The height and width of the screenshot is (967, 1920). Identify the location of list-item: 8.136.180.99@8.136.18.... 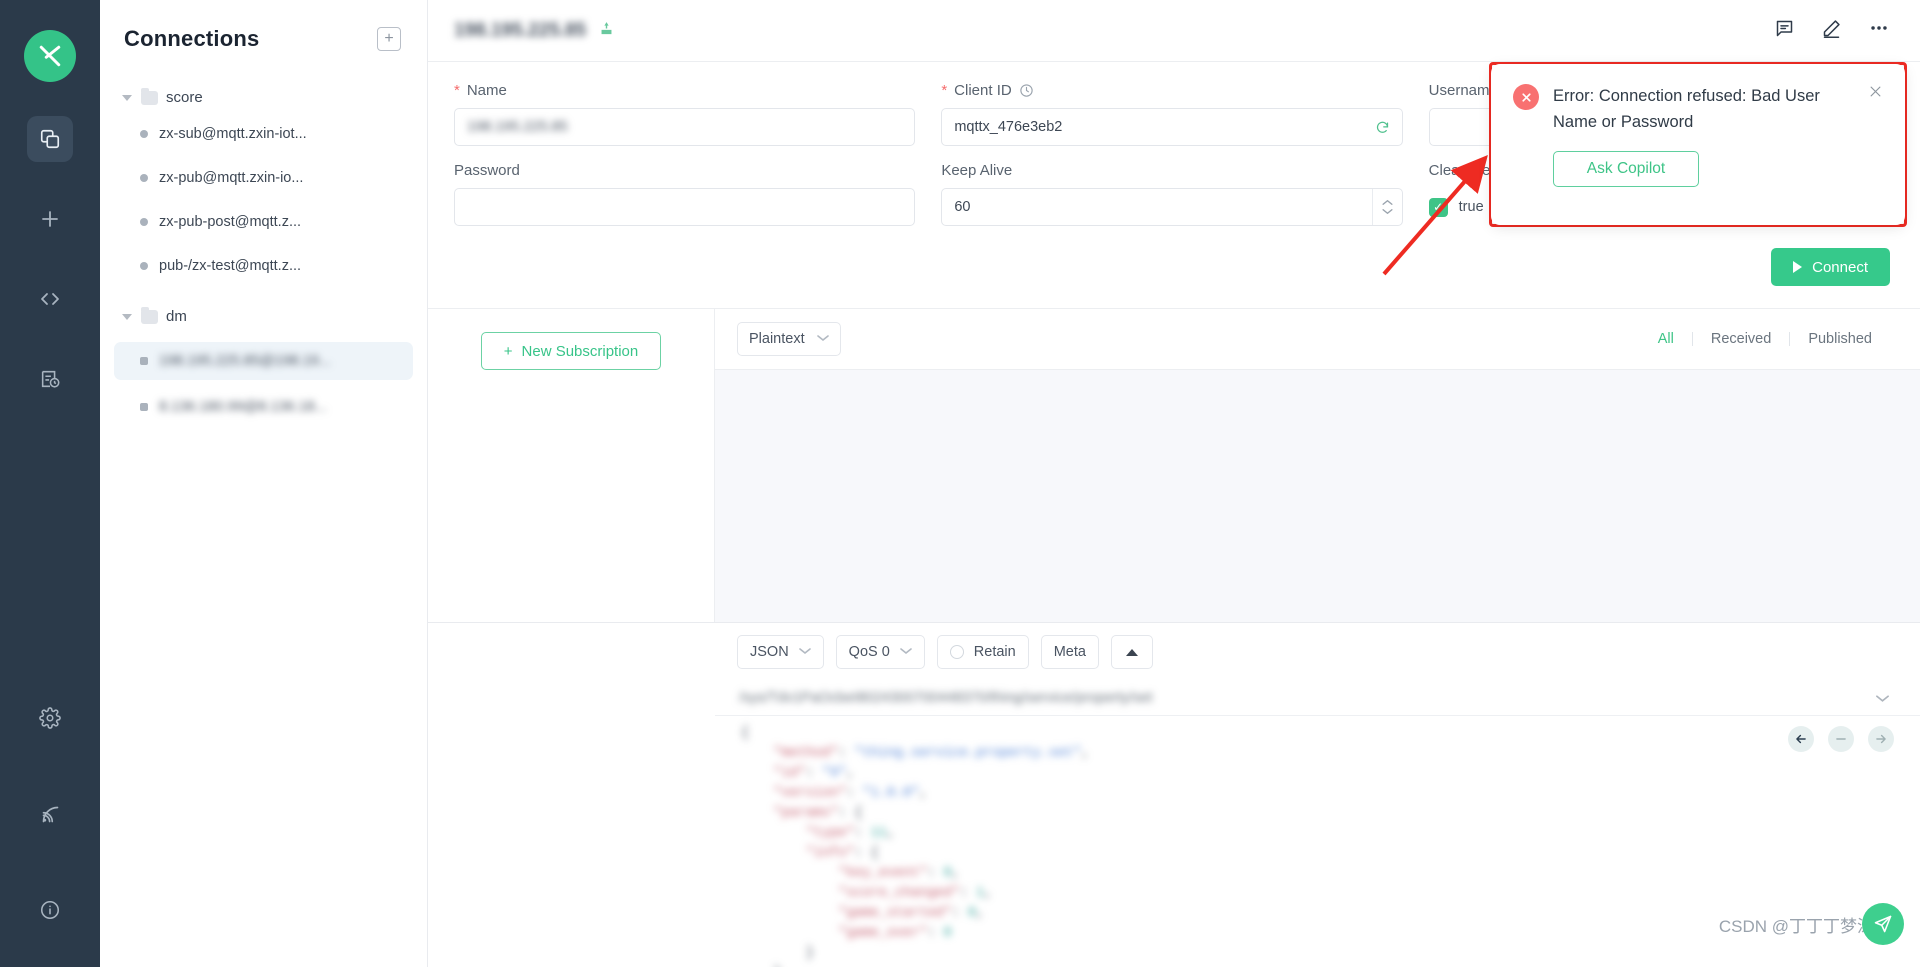
(263, 407).